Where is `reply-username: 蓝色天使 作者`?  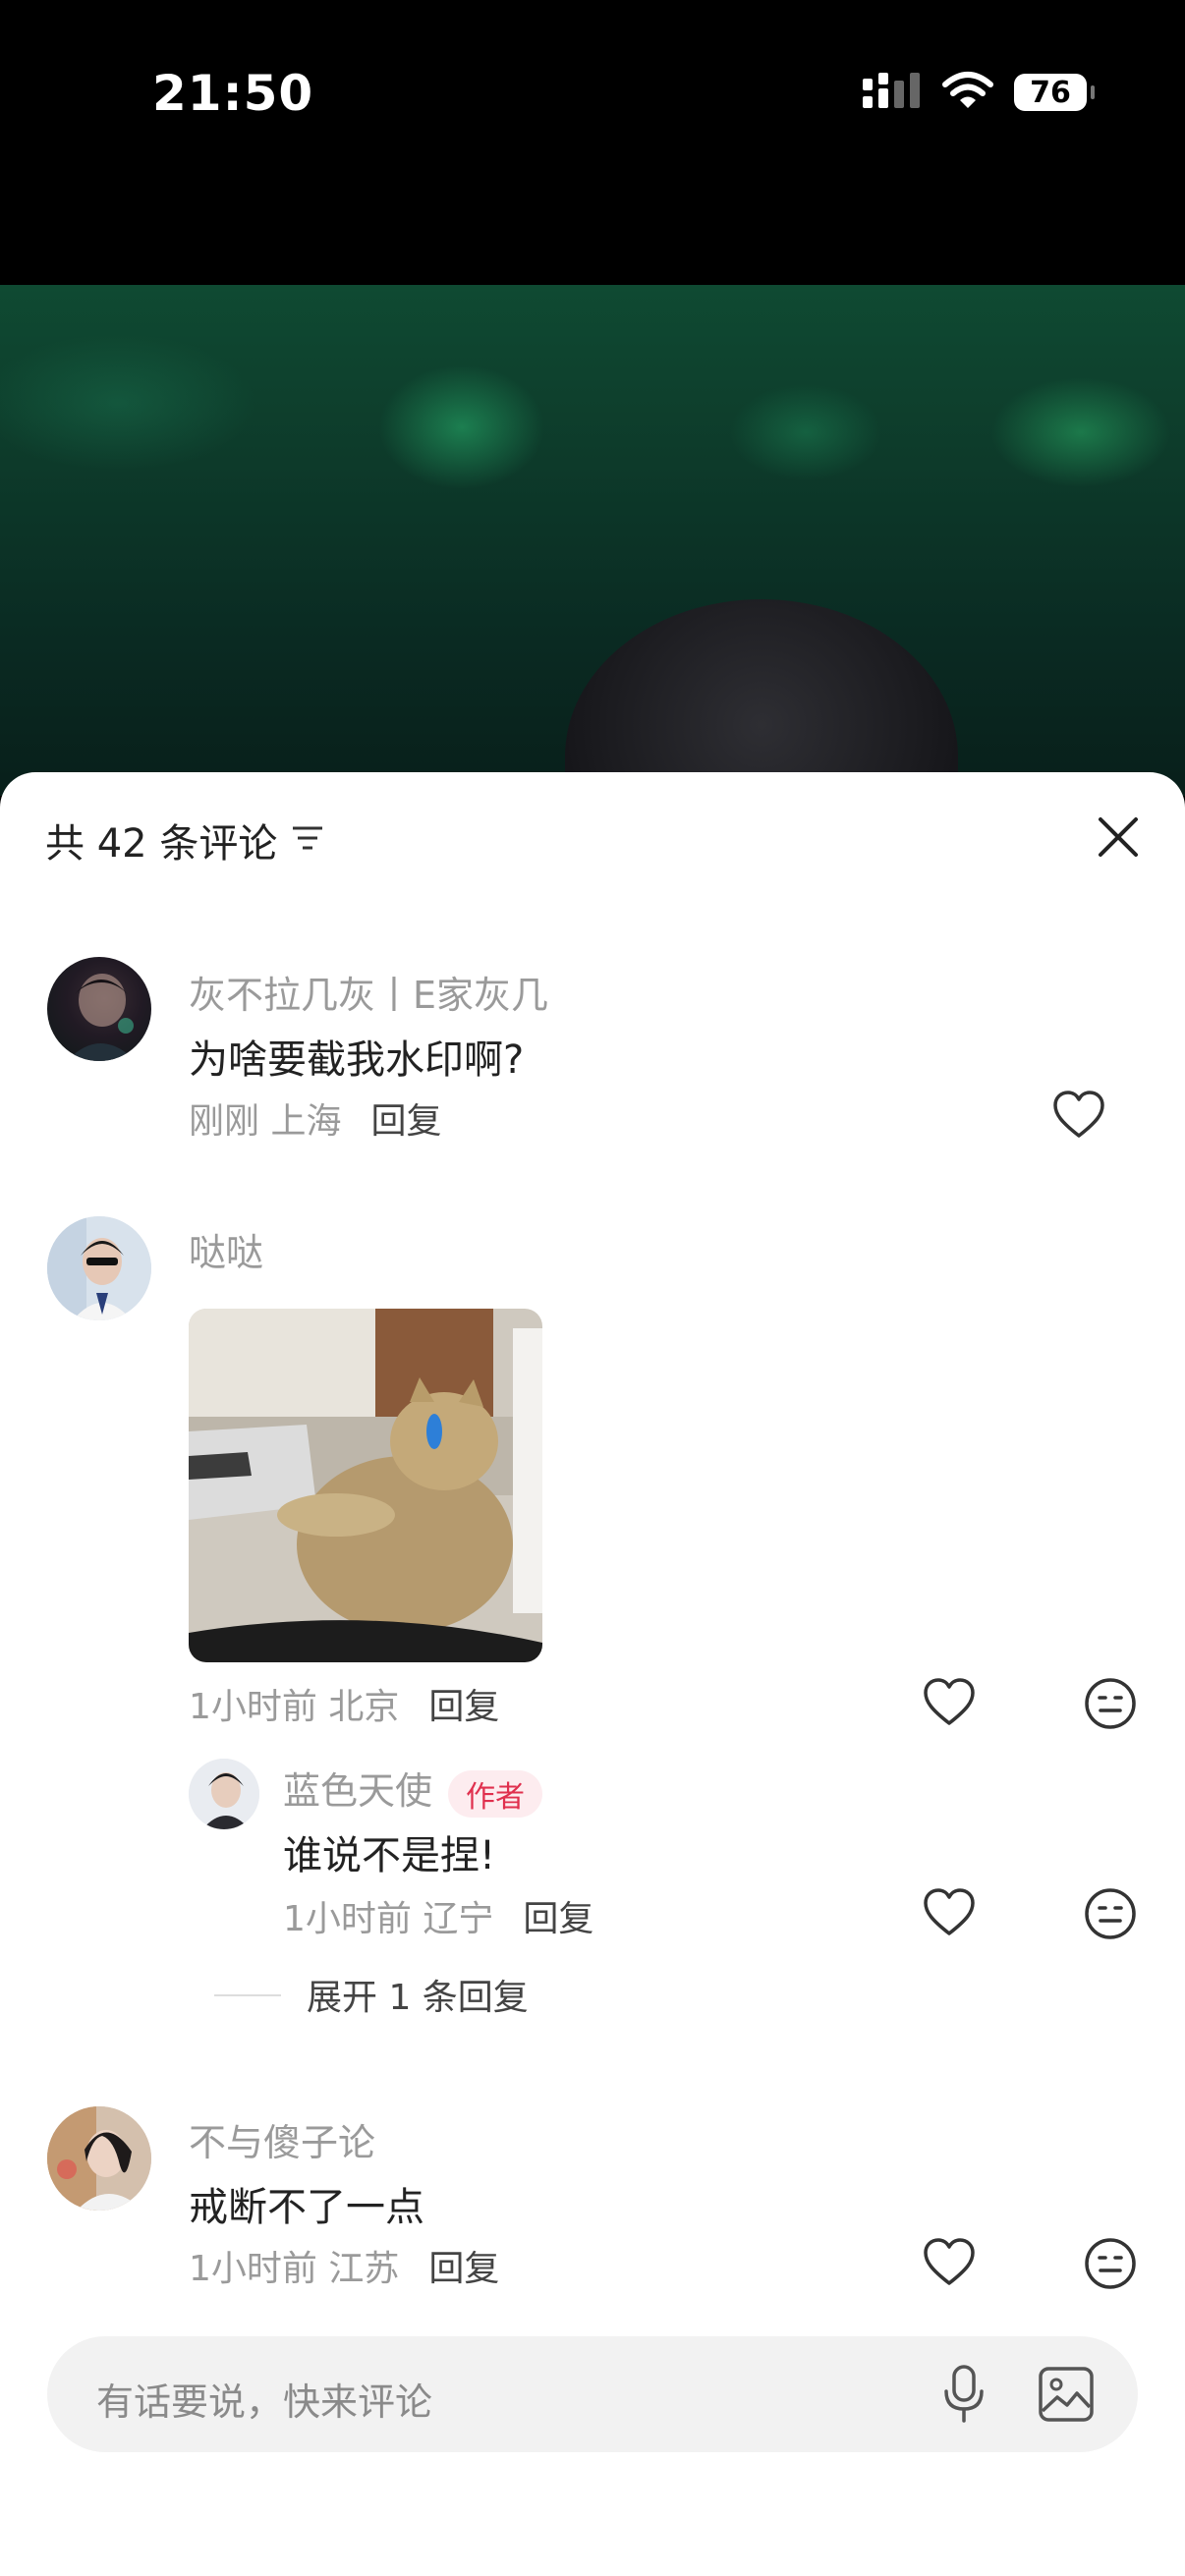
reply-username: 蓝色天使 作者 is located at coordinates (413, 1789).